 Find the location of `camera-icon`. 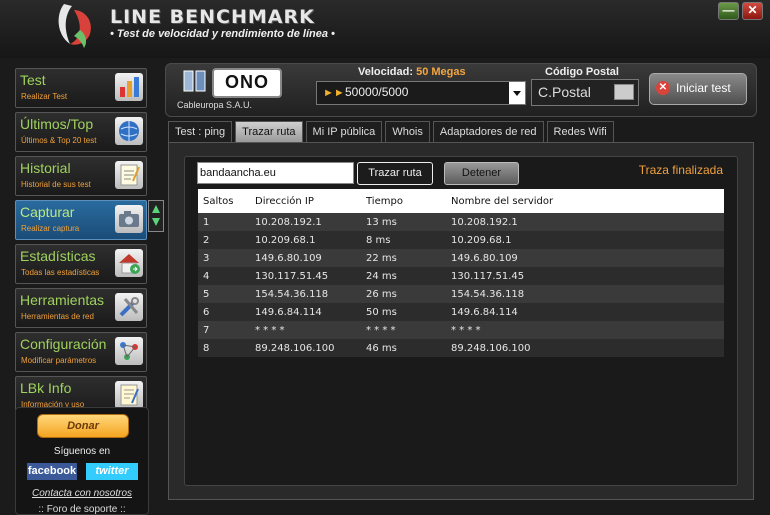

camera-icon is located at coordinates (129, 219).